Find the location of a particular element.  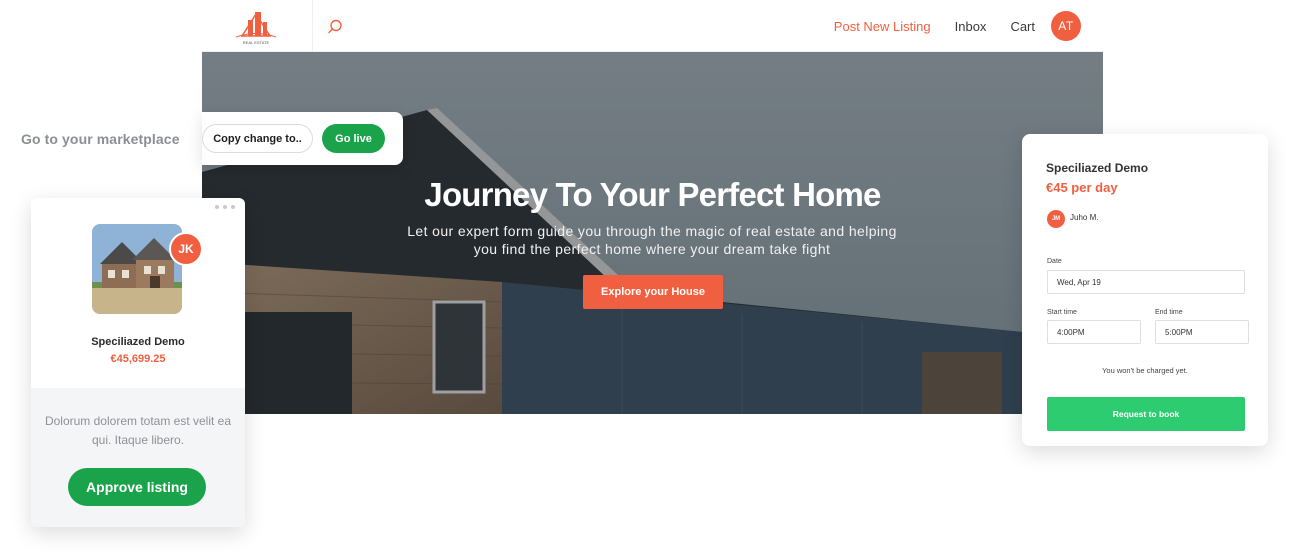

real-estate-logo: REAL ESTATE is located at coordinates (256, 27).